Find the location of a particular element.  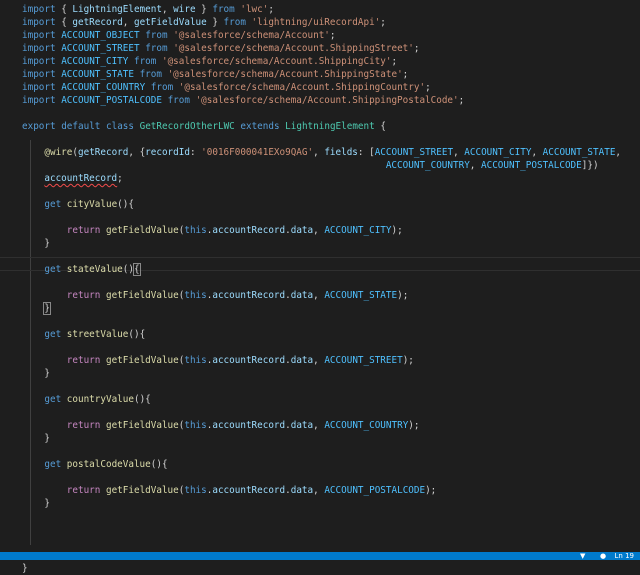

code-line: get postalCodeValue(){ is located at coordinates (95, 464).